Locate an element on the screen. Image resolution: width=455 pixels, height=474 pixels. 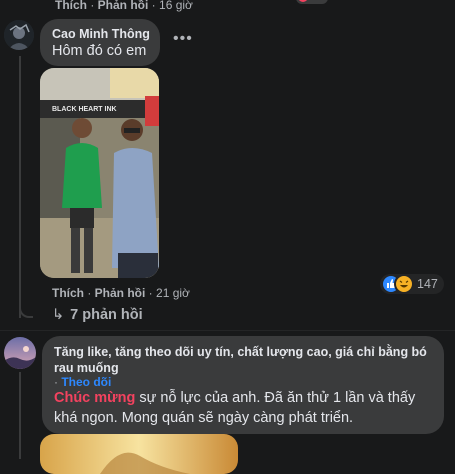
top-reaction-badge is located at coordinates (312, 2).